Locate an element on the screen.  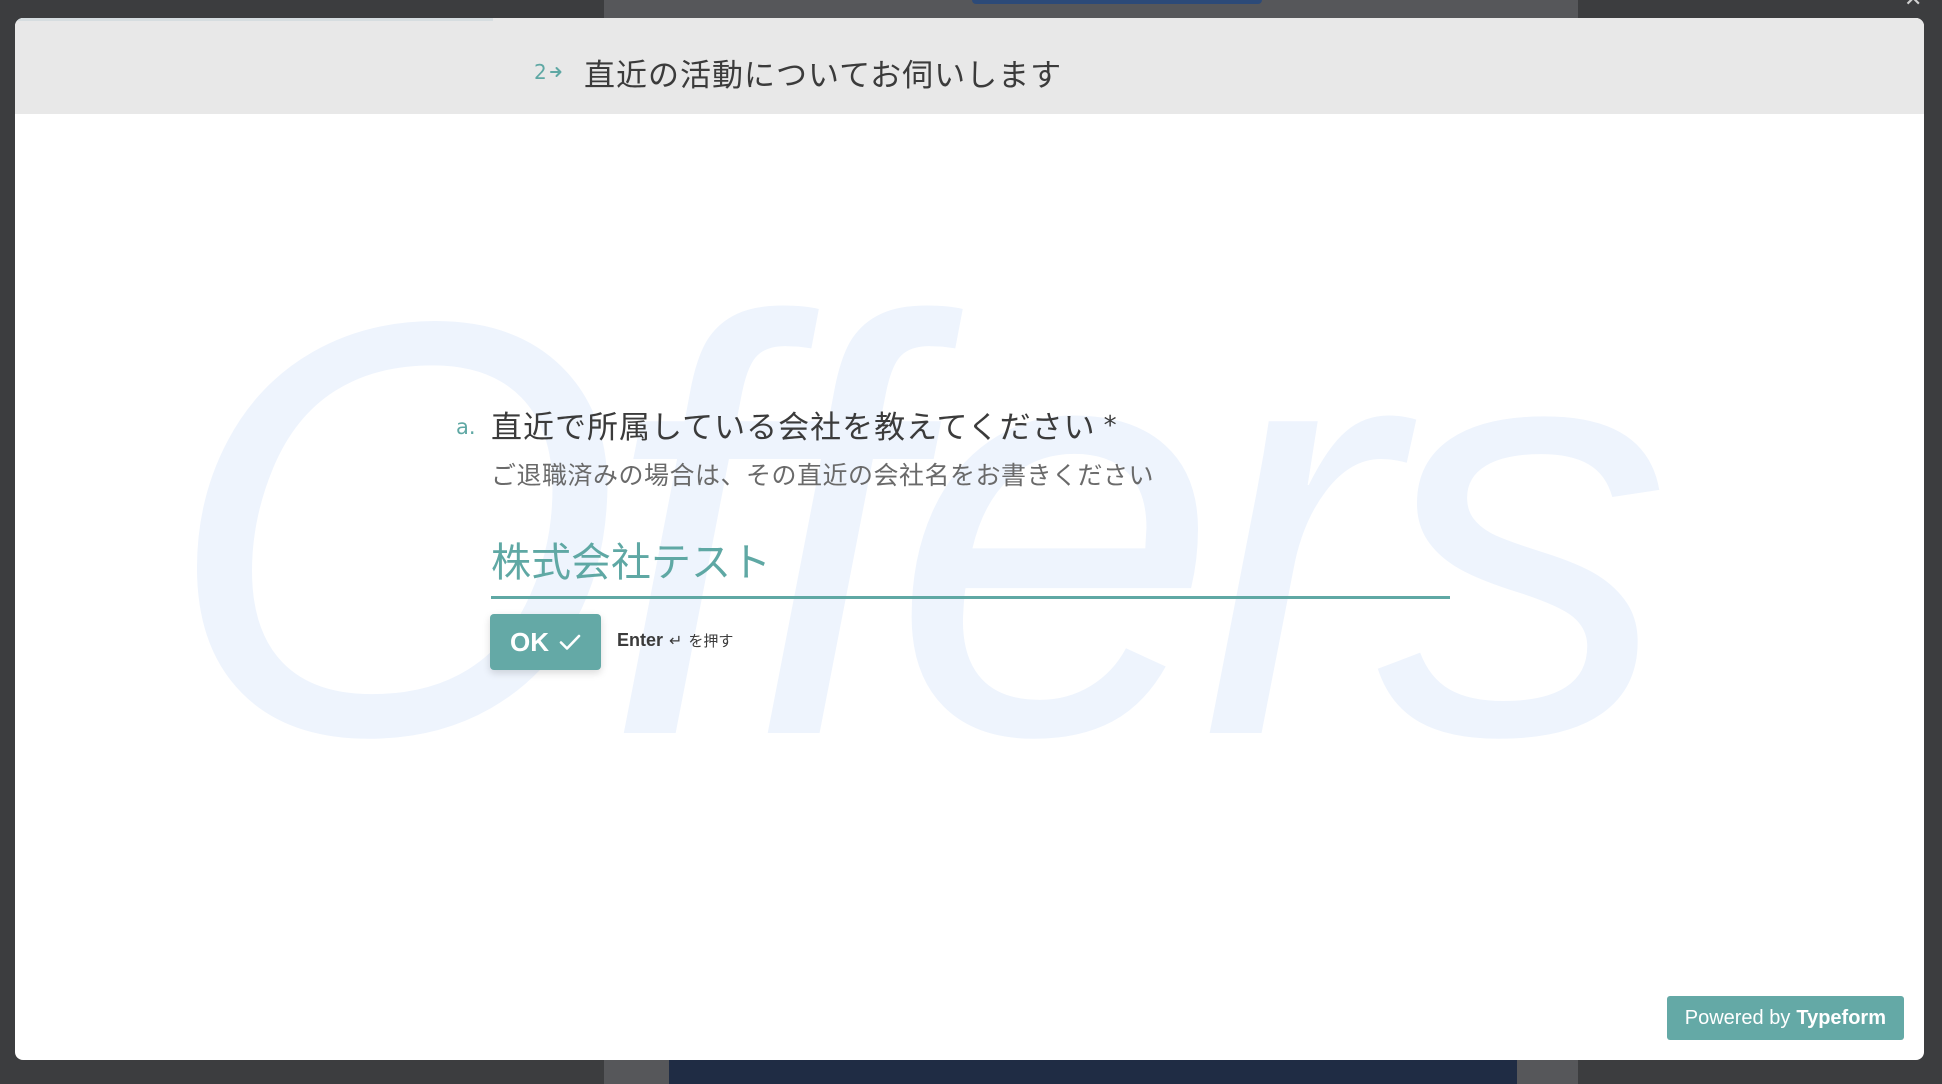
background-progress-bar is located at coordinates (1117, 2).